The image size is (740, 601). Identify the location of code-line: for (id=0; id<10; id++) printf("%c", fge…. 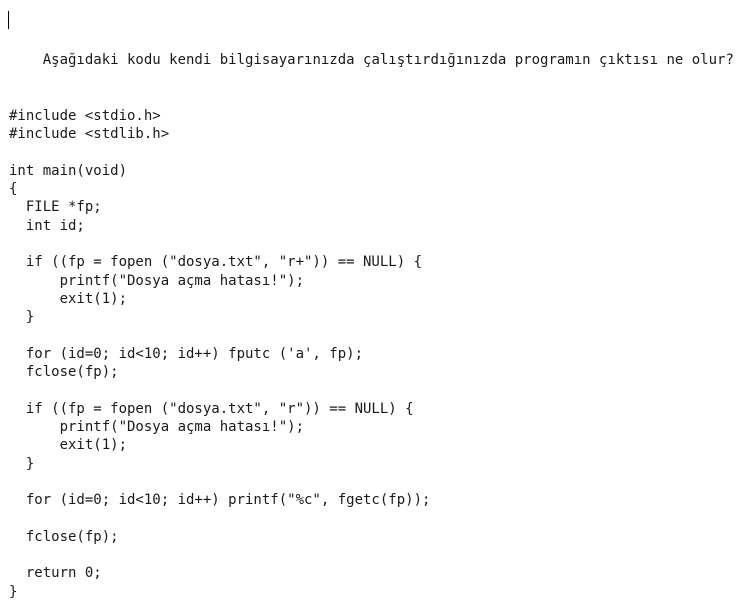
(220, 500).